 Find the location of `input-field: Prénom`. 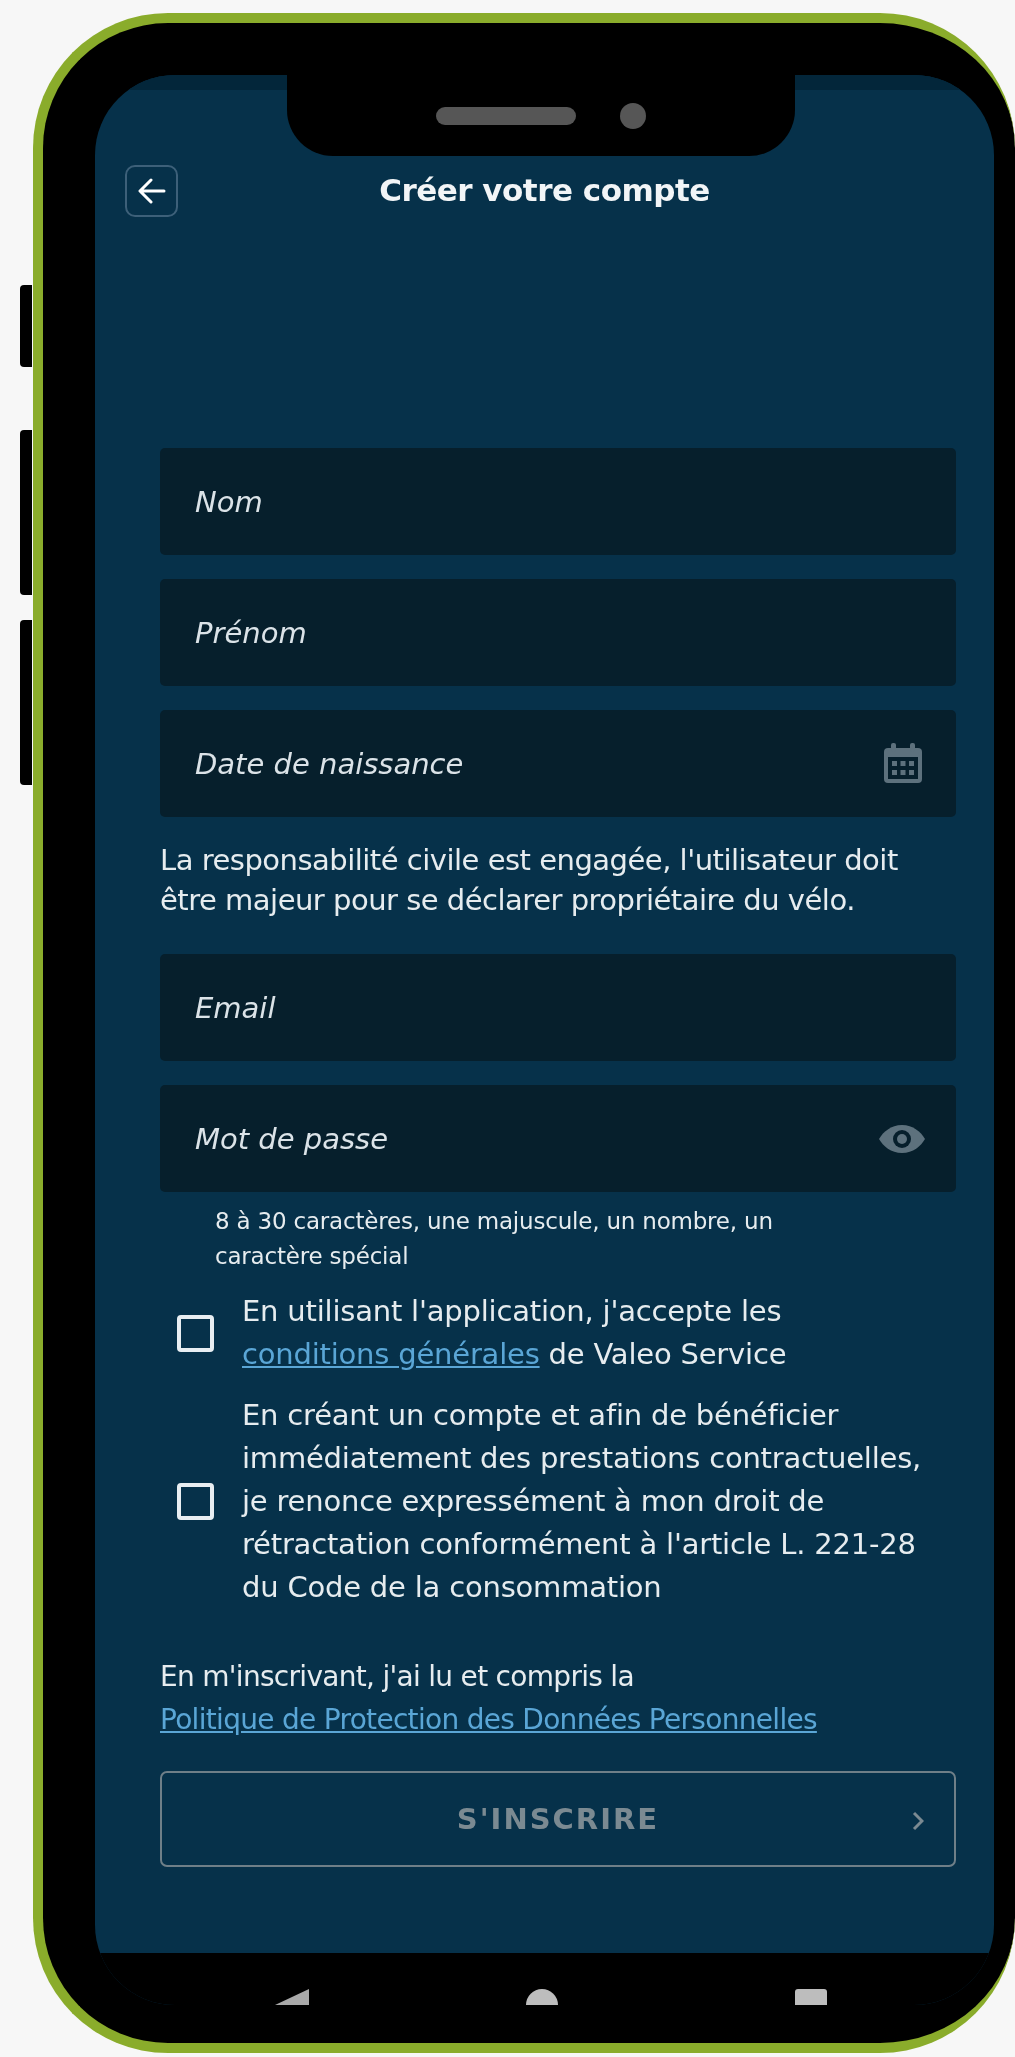

input-field: Prénom is located at coordinates (558, 632).